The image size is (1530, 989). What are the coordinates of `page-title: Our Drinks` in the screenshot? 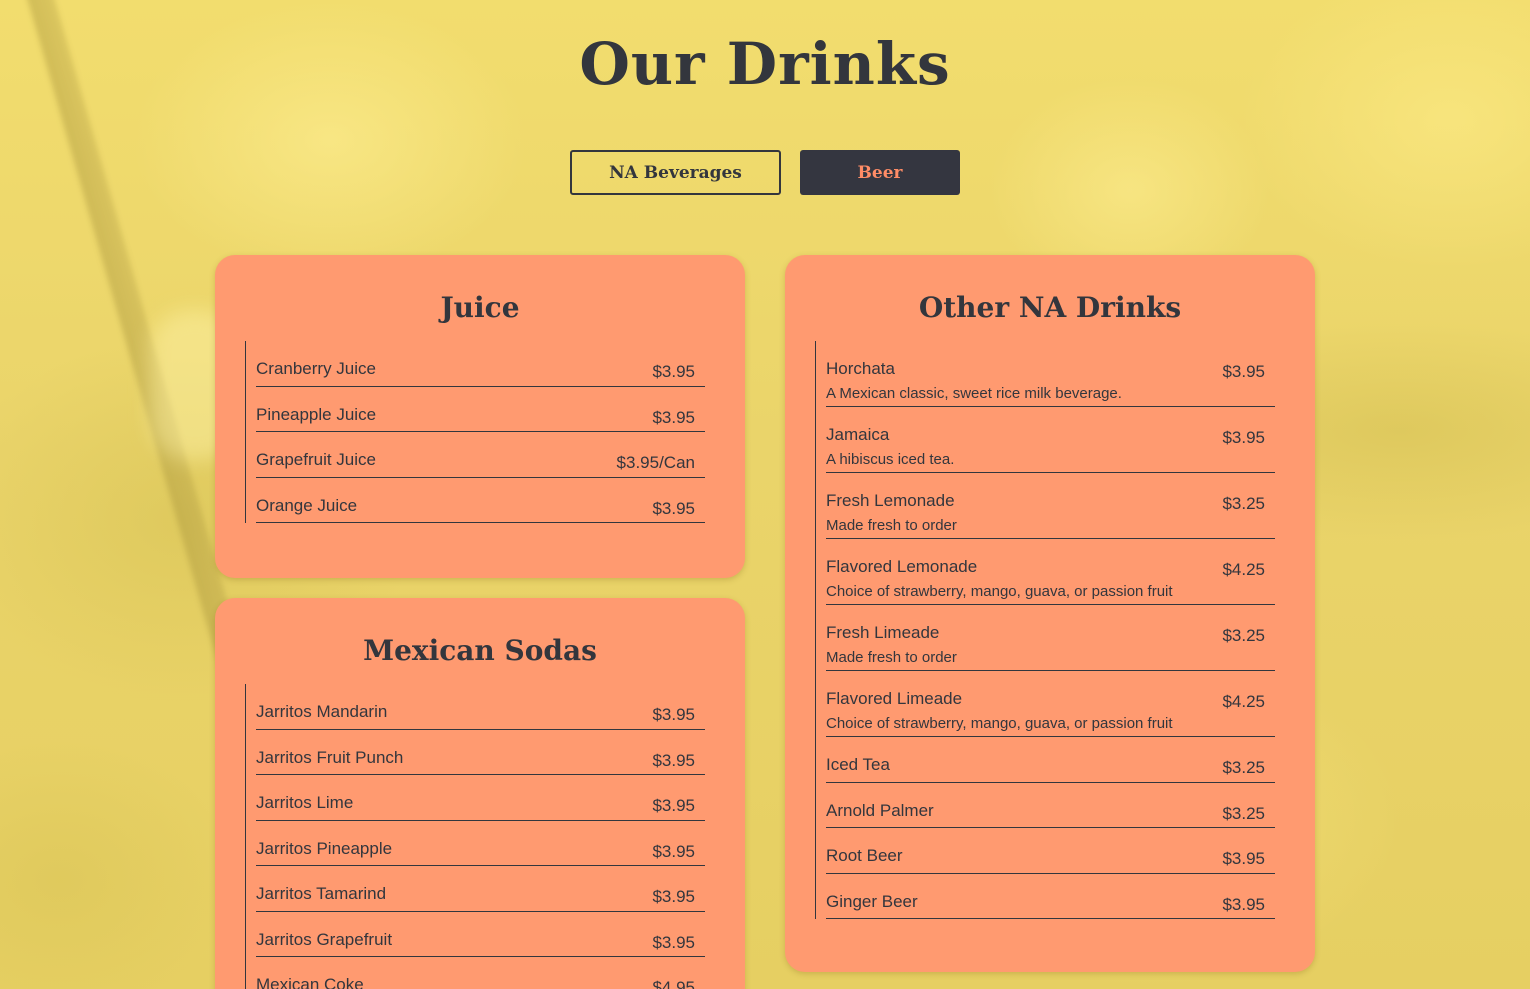 It's located at (765, 64).